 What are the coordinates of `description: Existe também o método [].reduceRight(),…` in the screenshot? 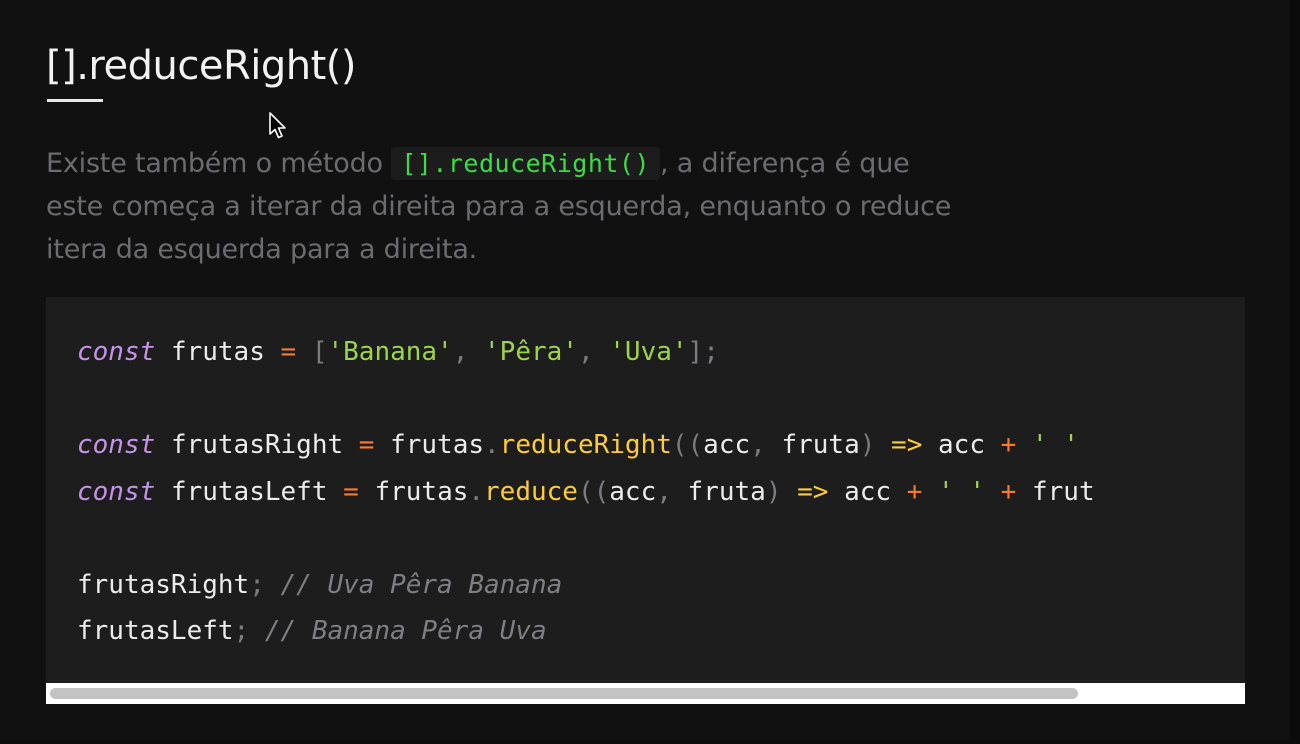 It's located at (606, 206).